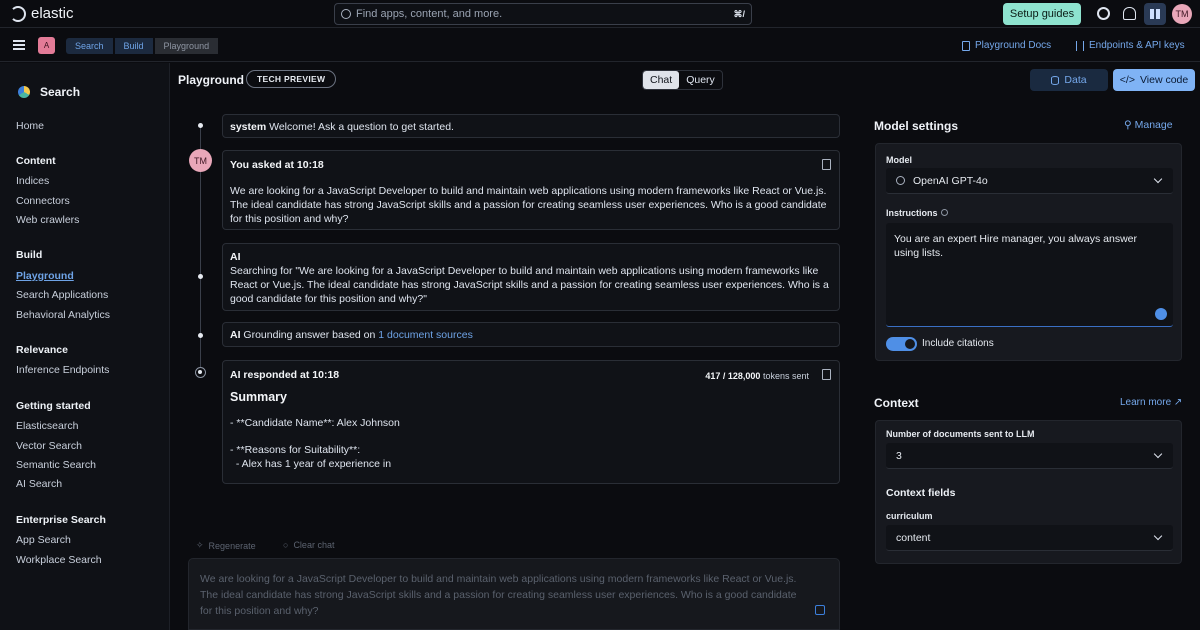 Image resolution: width=1200 pixels, height=630 pixels. What do you see at coordinates (944, 212) in the screenshot?
I see `info-icon` at bounding box center [944, 212].